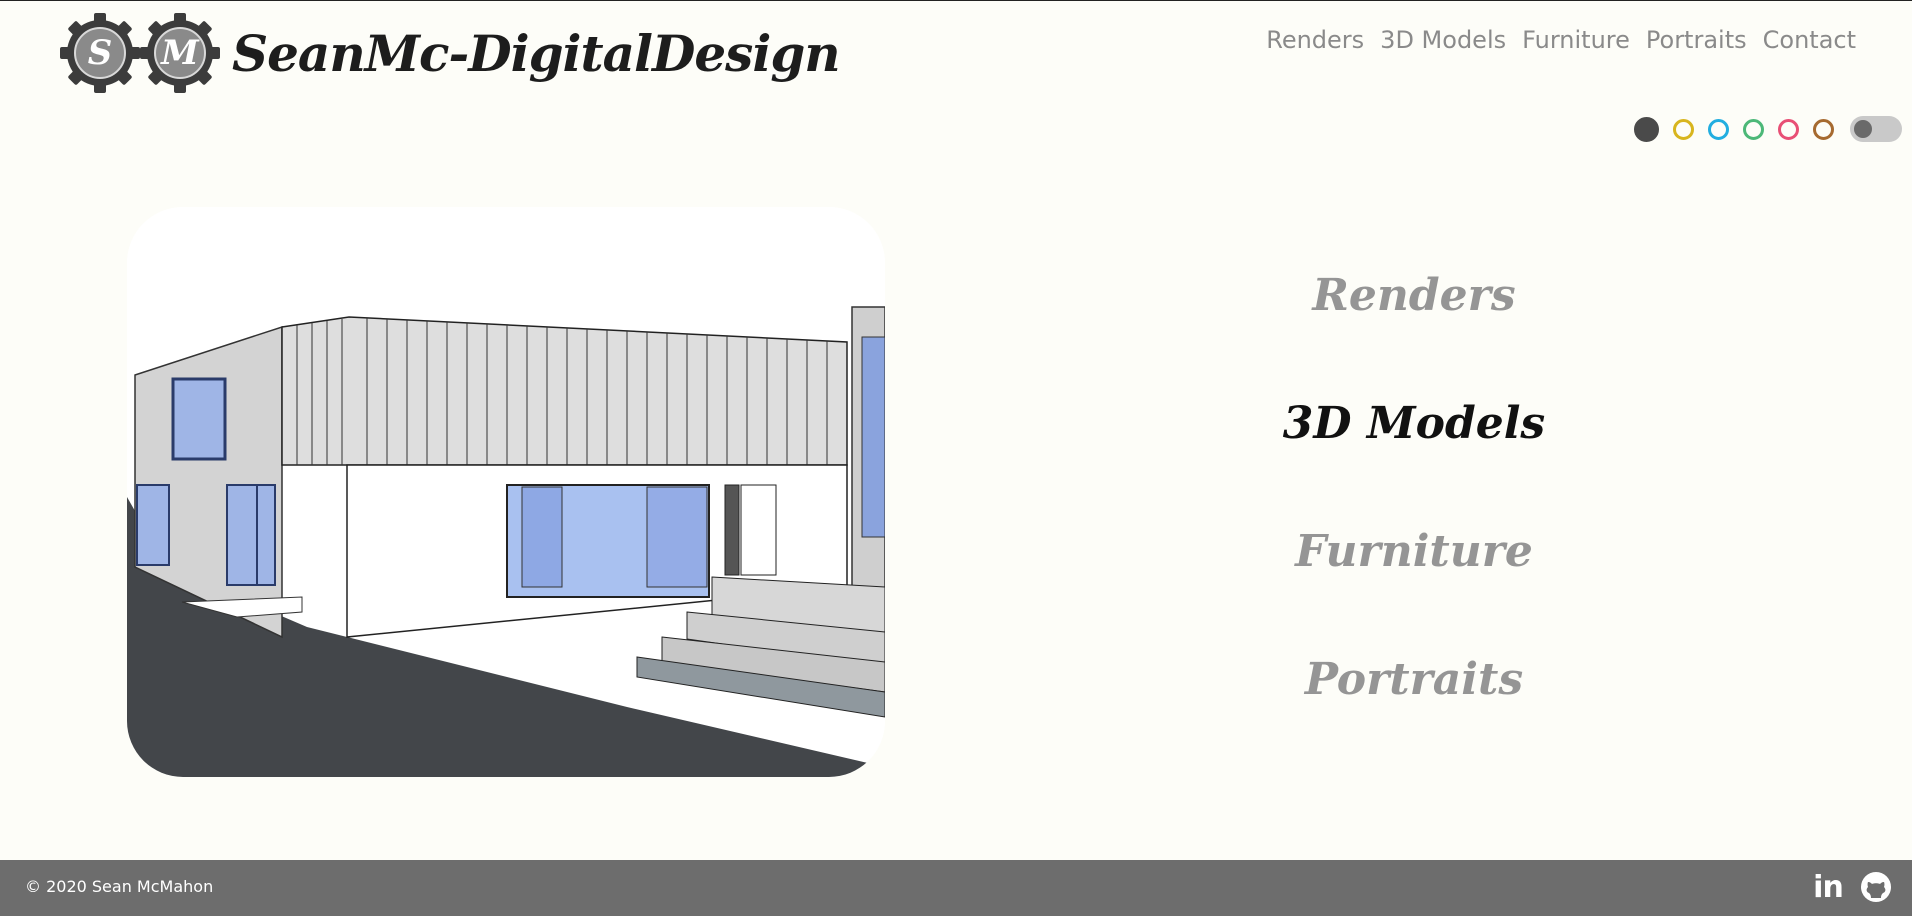 The width and height of the screenshot is (1912, 916). I want to click on gear-m-icon: M, so click(180, 53).